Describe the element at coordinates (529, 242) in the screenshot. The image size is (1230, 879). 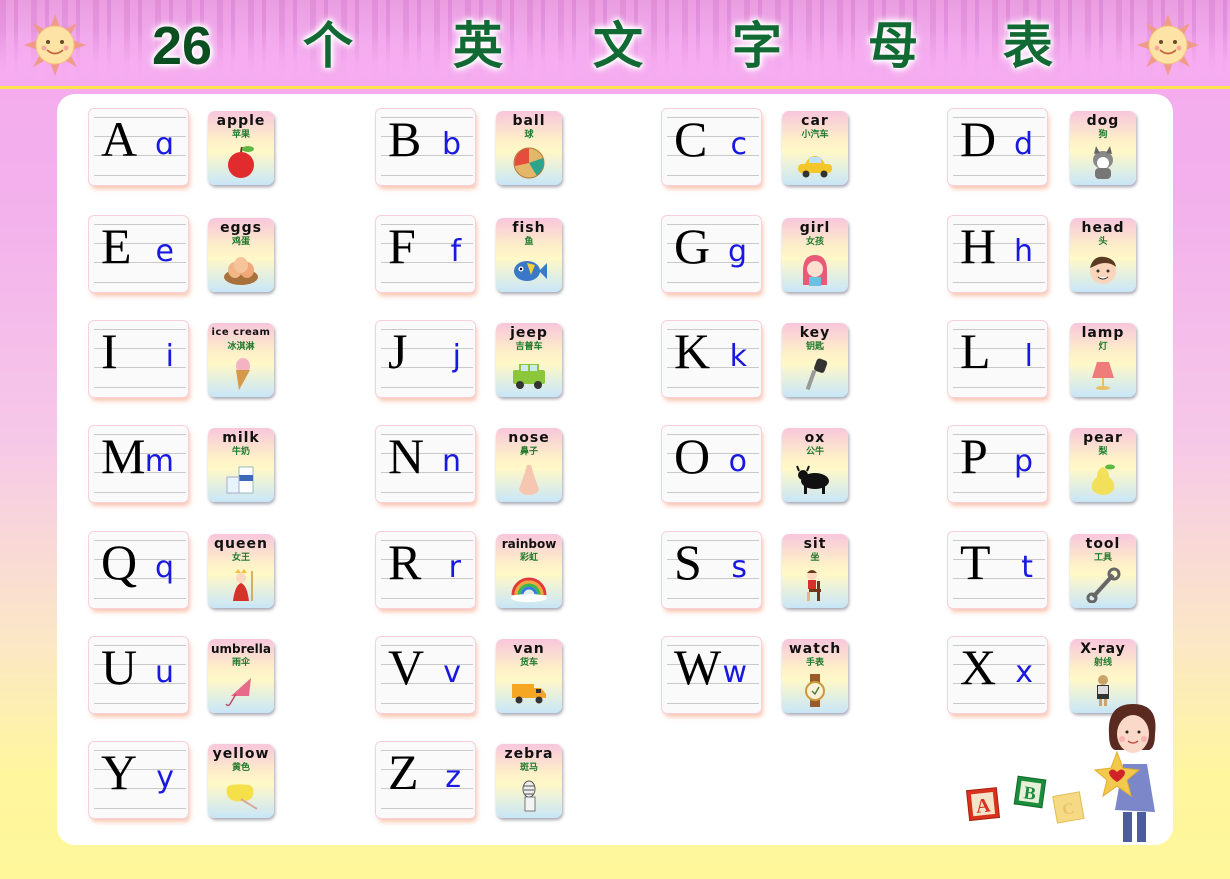
I see `chinese-word: 鱼` at that location.